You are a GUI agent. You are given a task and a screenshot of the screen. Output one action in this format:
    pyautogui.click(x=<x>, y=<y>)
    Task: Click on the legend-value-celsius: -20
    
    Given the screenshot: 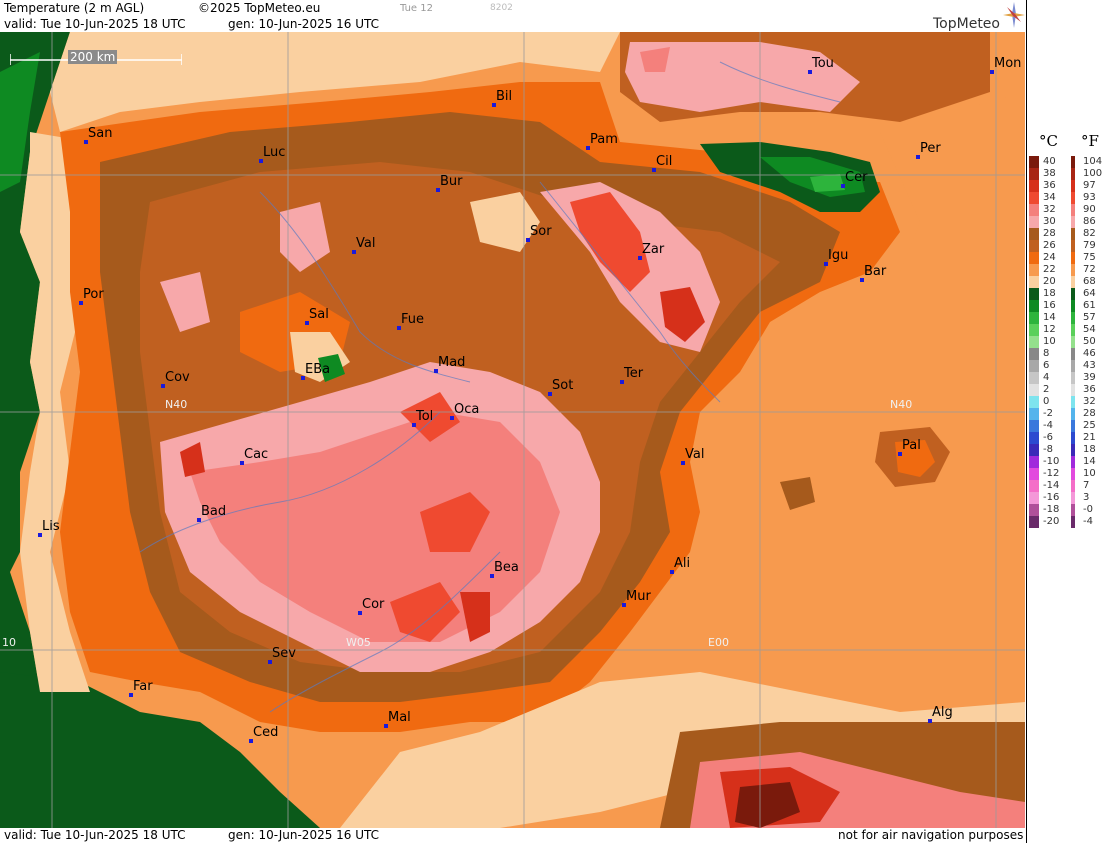 What is the action you would take?
    pyautogui.click(x=1051, y=521)
    